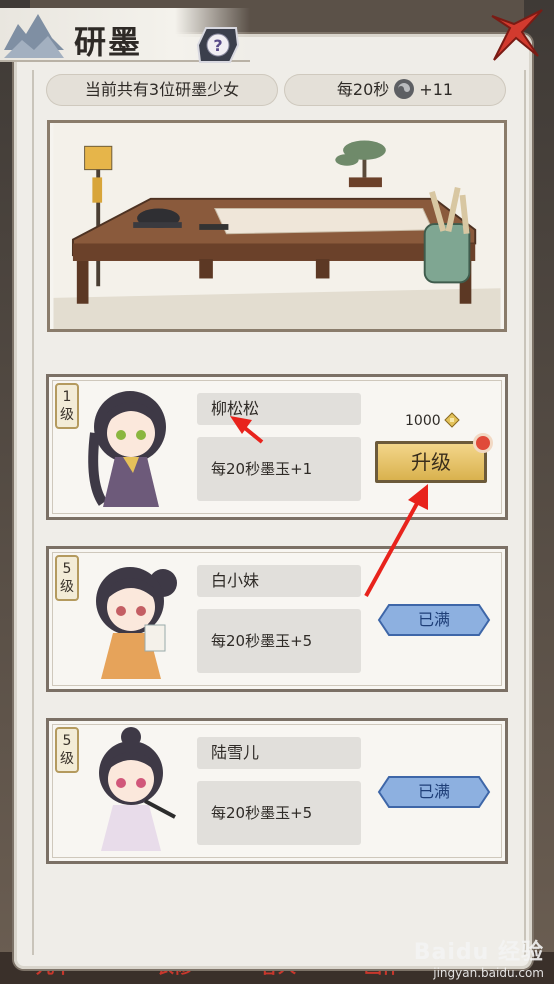  Describe the element at coordinates (436, 89) in the screenshot. I see `rate-suffix: +11` at that location.